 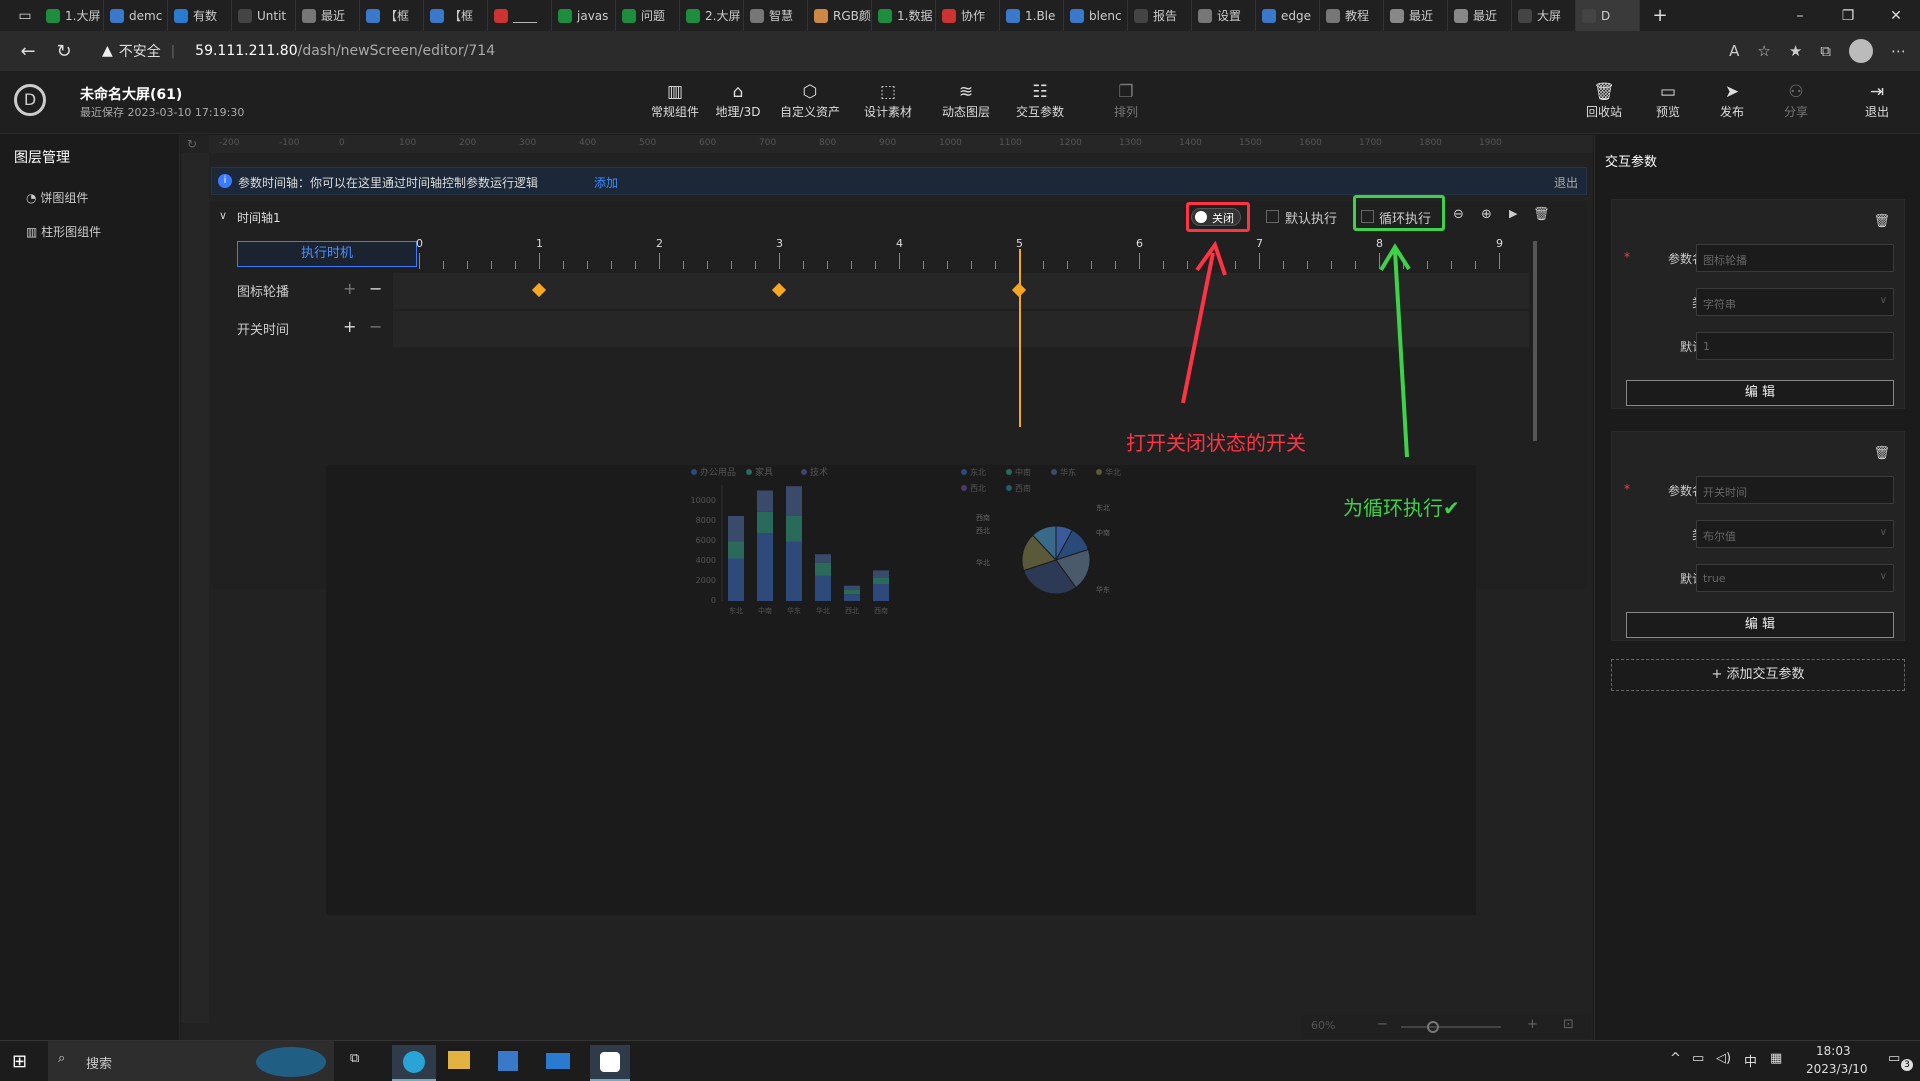 I want to click on browser-tab: Untit, so click(x=264, y=15).